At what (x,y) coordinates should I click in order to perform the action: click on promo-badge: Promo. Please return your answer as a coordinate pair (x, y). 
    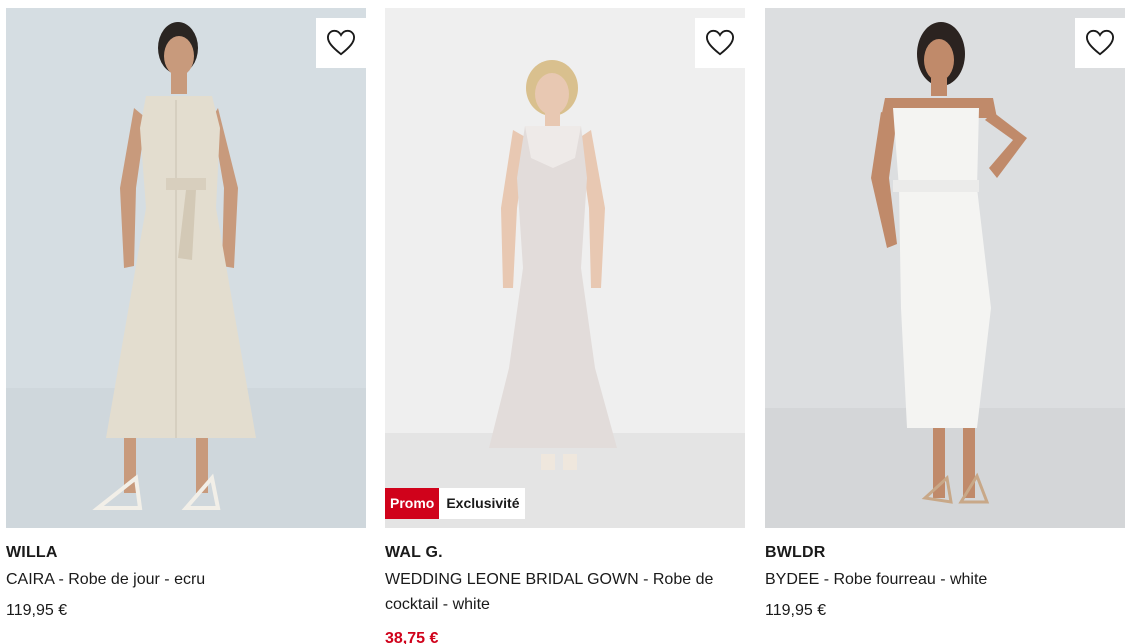
    Looking at the image, I should click on (412, 503).